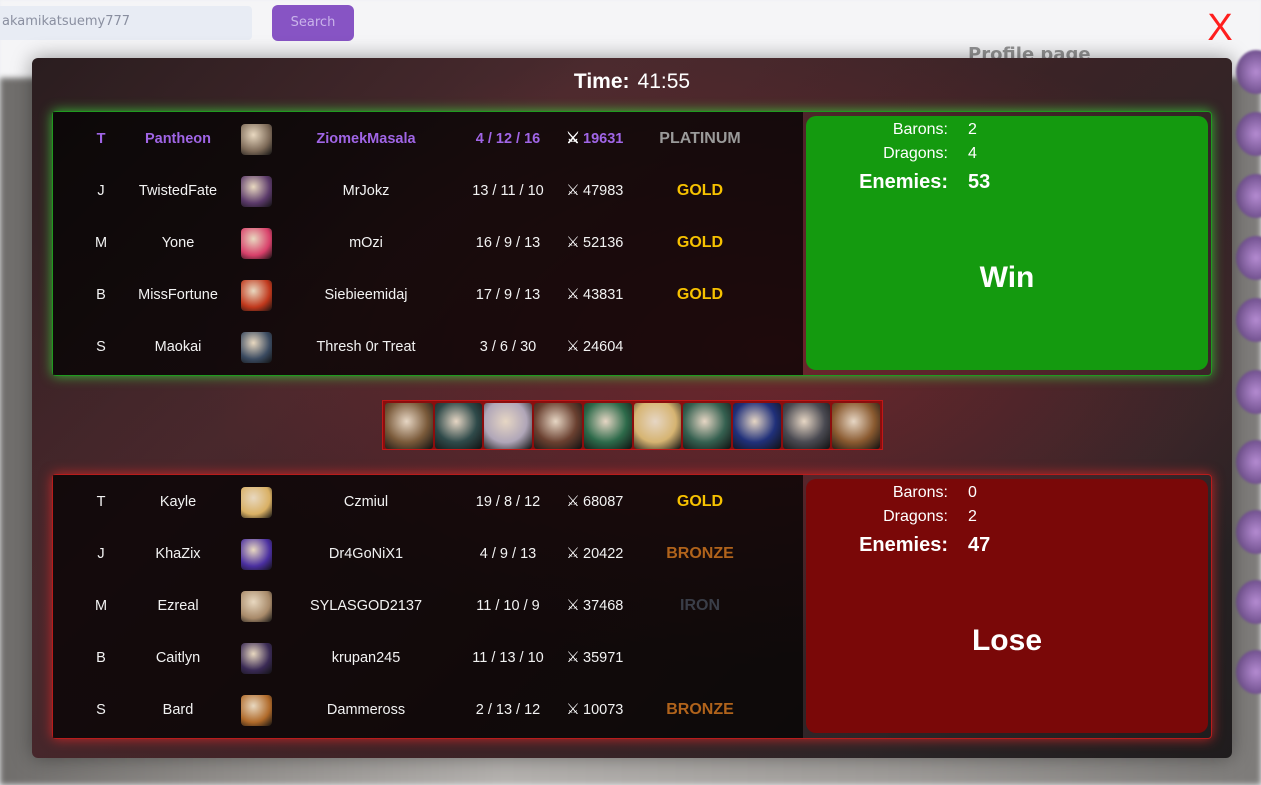 Image resolution: width=1261 pixels, height=785 pixels. Describe the element at coordinates (972, 129) in the screenshot. I see `barons-value: 2` at that location.